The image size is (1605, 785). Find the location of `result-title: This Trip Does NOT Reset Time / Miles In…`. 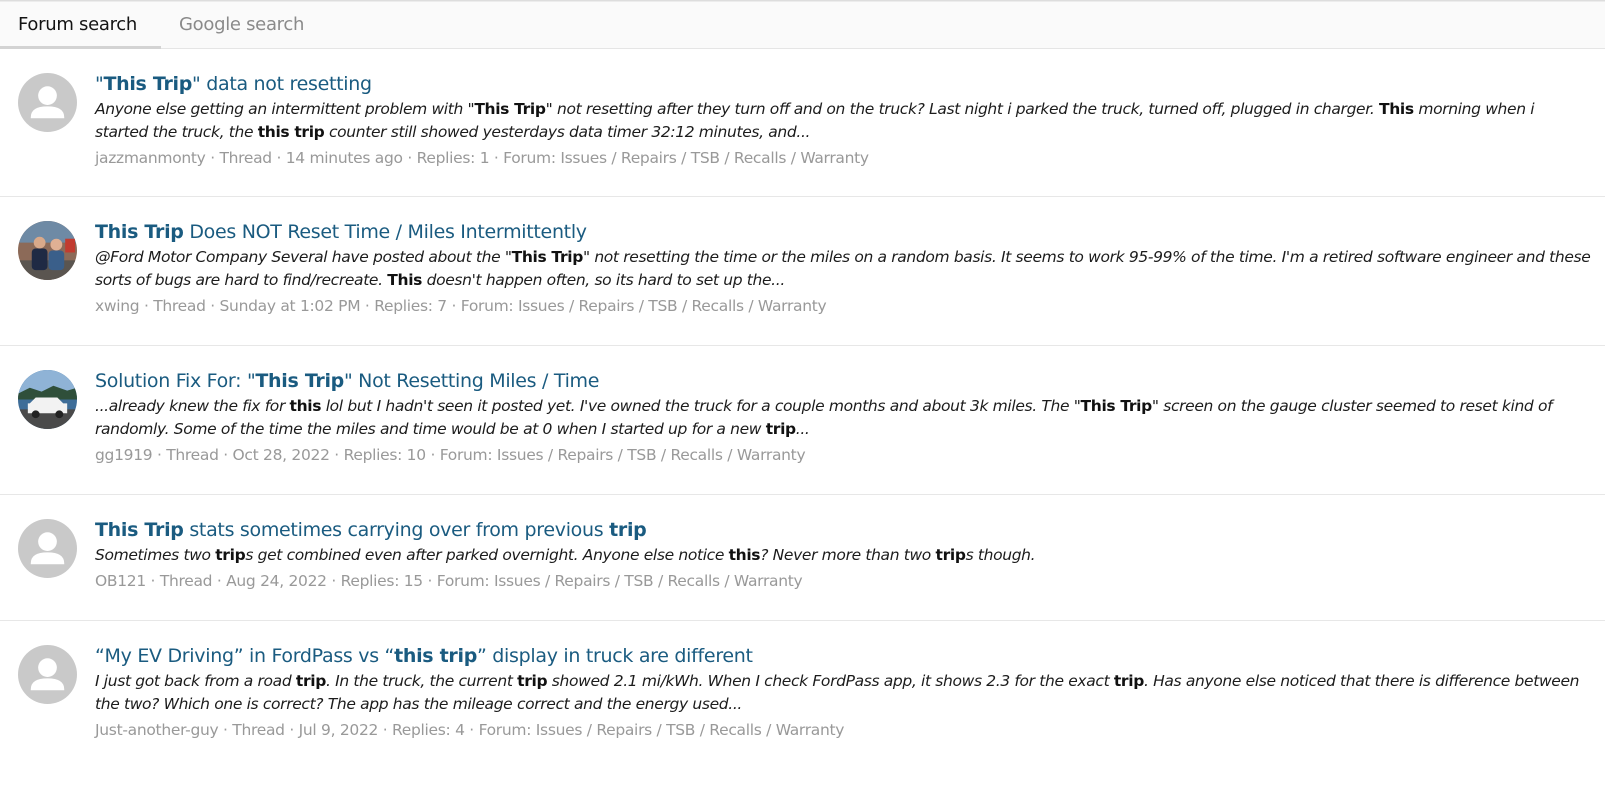

result-title: This Trip Does NOT Reset Time / Miles In… is located at coordinates (843, 232).